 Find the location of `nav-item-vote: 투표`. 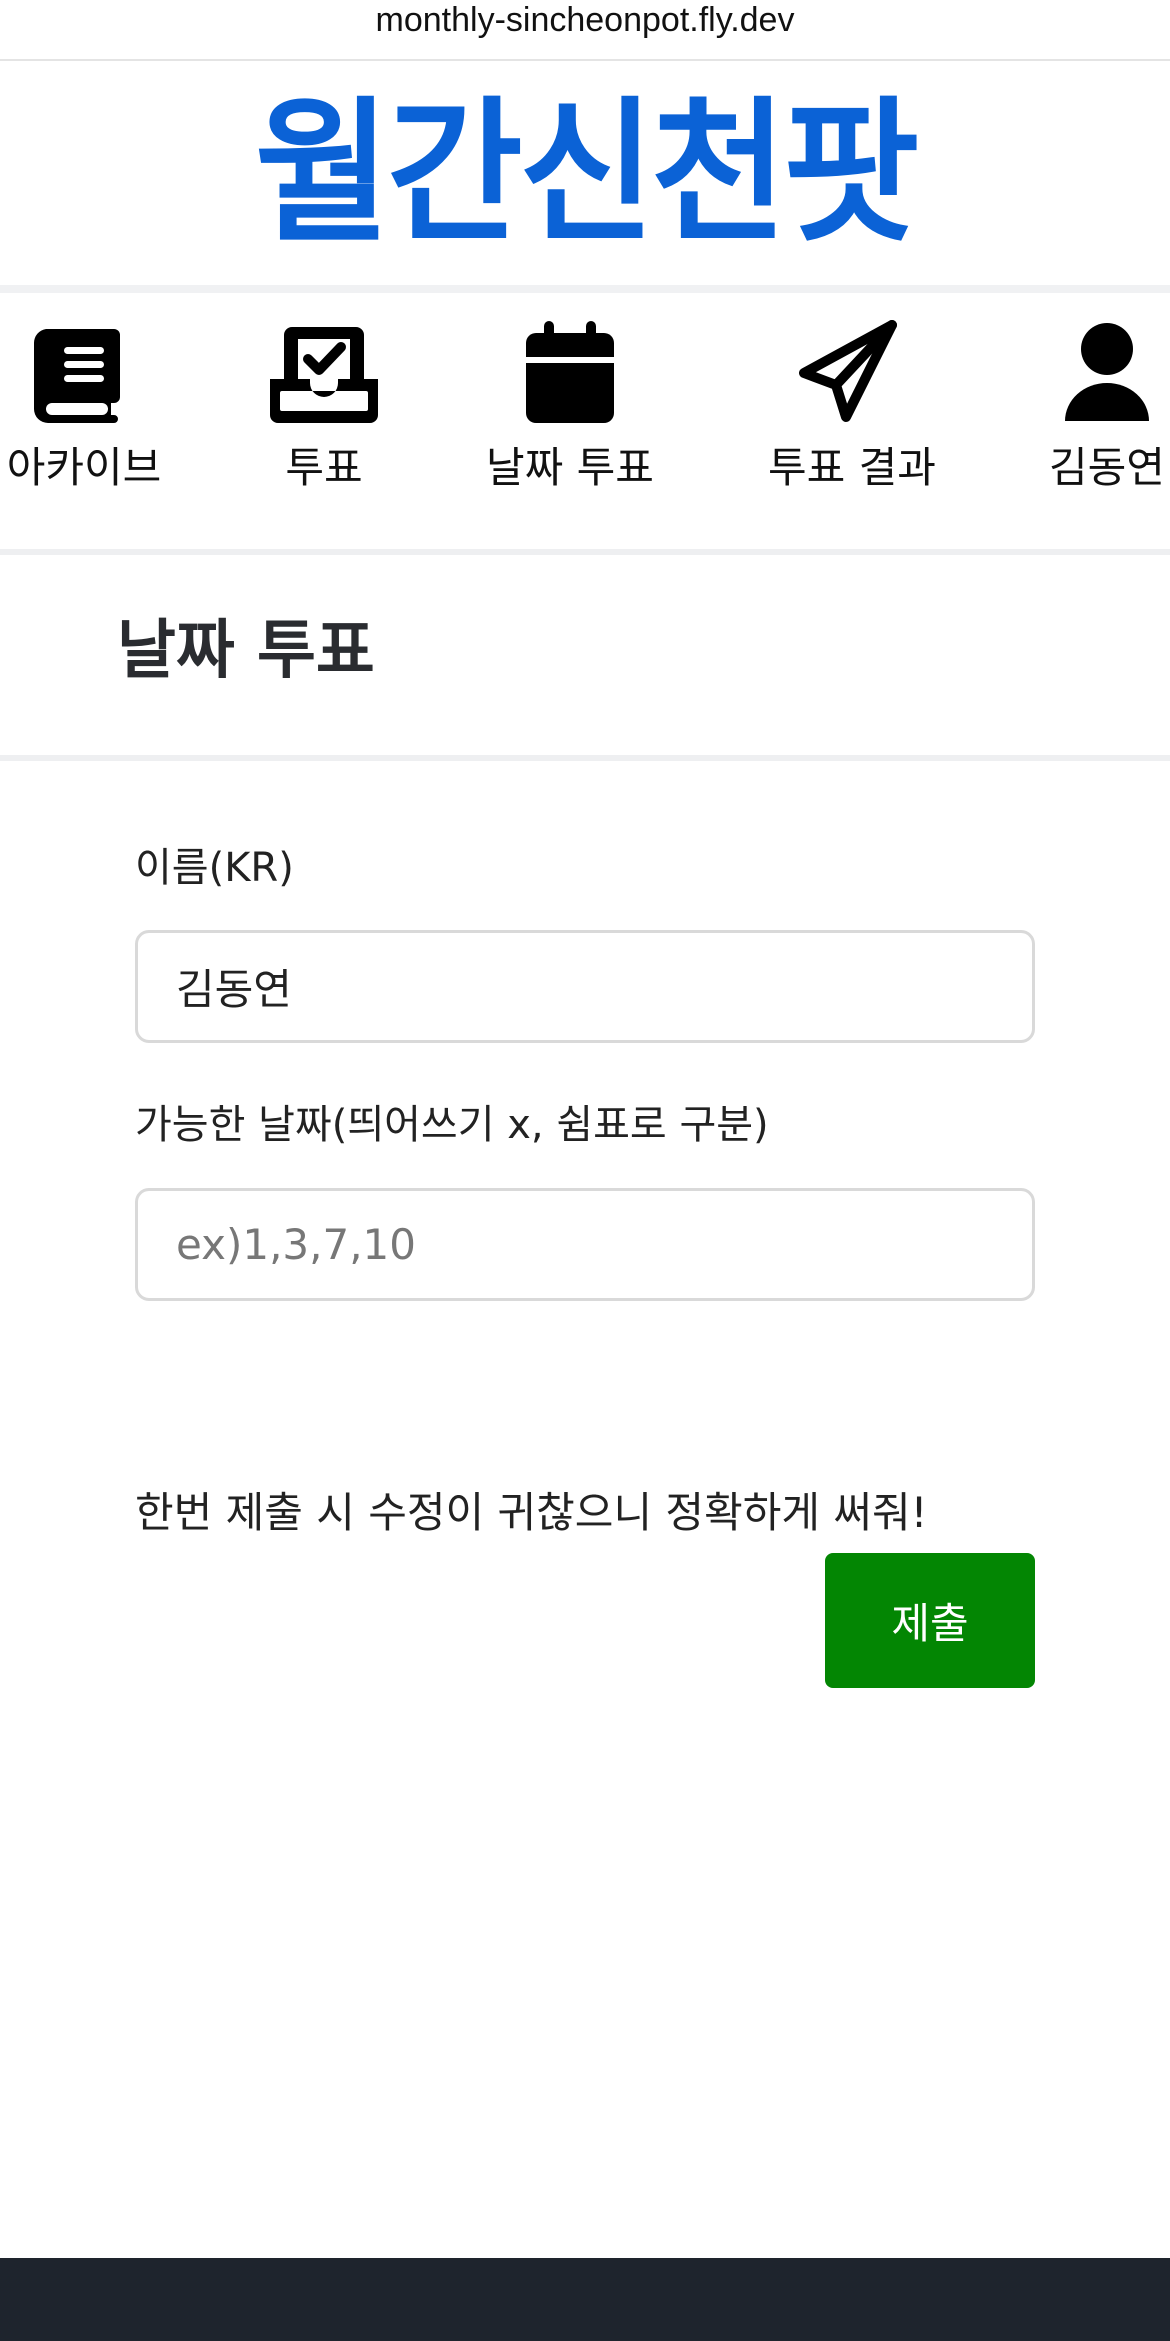

nav-item-vote: 투표 is located at coordinates (324, 421).